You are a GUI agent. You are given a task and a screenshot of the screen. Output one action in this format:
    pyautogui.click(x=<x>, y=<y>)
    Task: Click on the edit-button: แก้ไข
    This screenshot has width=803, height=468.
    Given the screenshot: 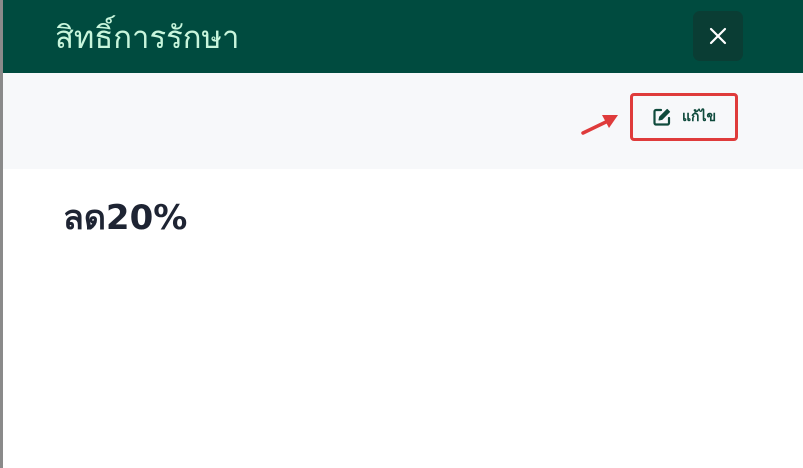 What is the action you would take?
    pyautogui.click(x=684, y=117)
    